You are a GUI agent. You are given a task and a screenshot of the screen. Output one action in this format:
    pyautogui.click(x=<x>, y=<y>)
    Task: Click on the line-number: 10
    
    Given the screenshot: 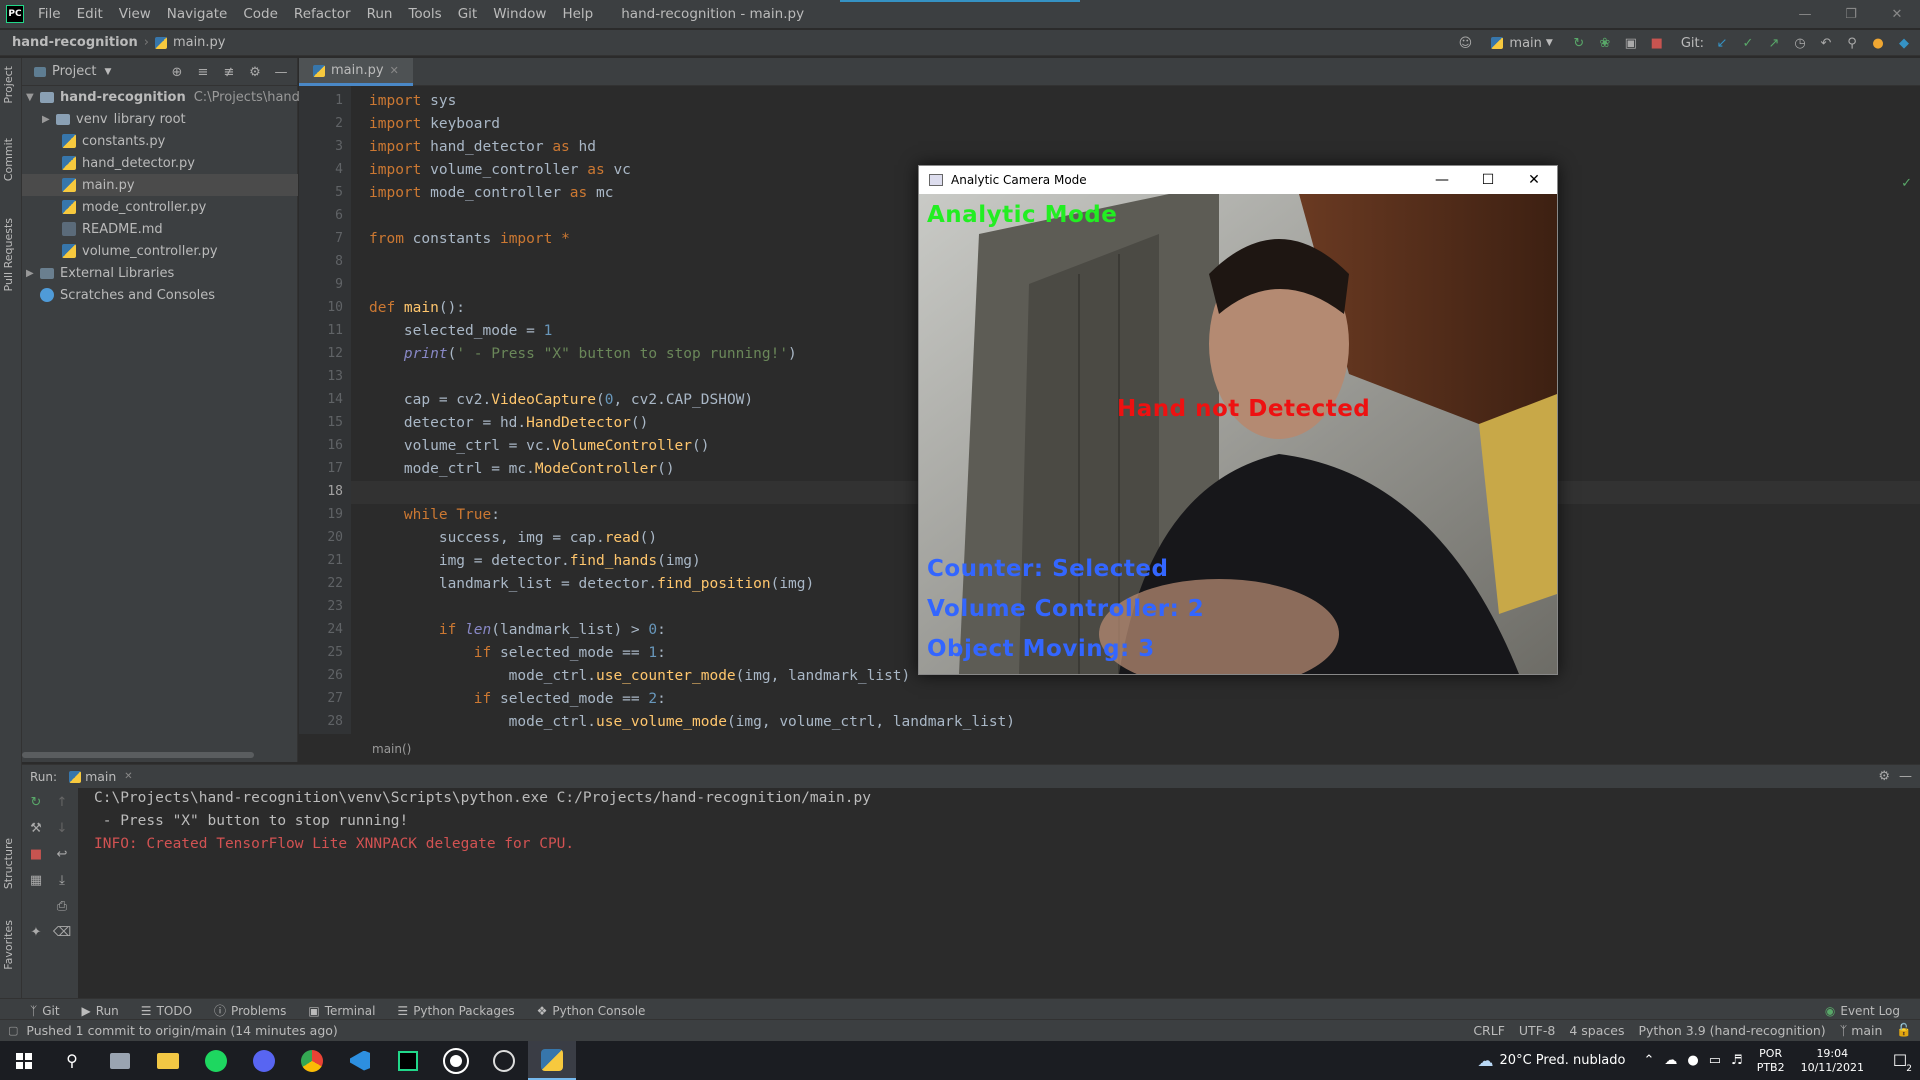 What is the action you would take?
    pyautogui.click(x=335, y=307)
    